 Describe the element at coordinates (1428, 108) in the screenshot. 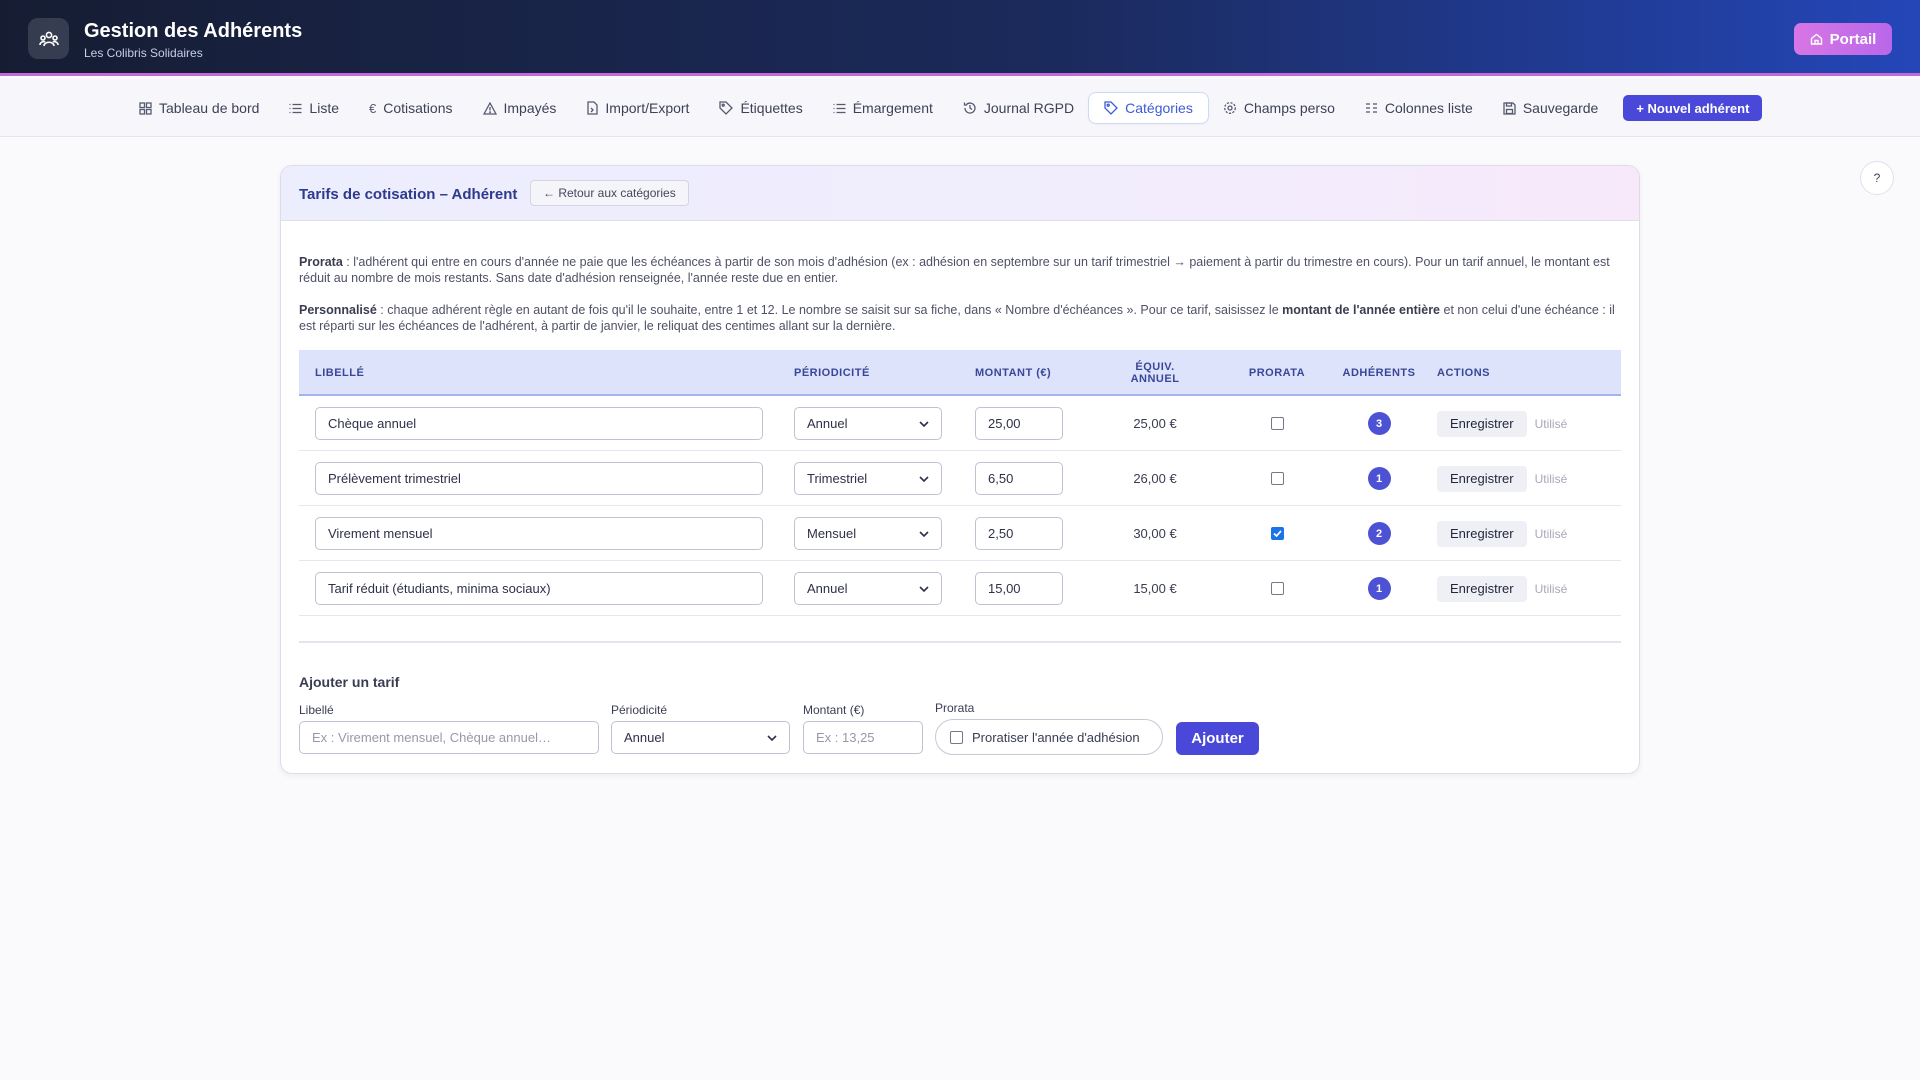

I see `nav-label: Colonnes liste` at that location.